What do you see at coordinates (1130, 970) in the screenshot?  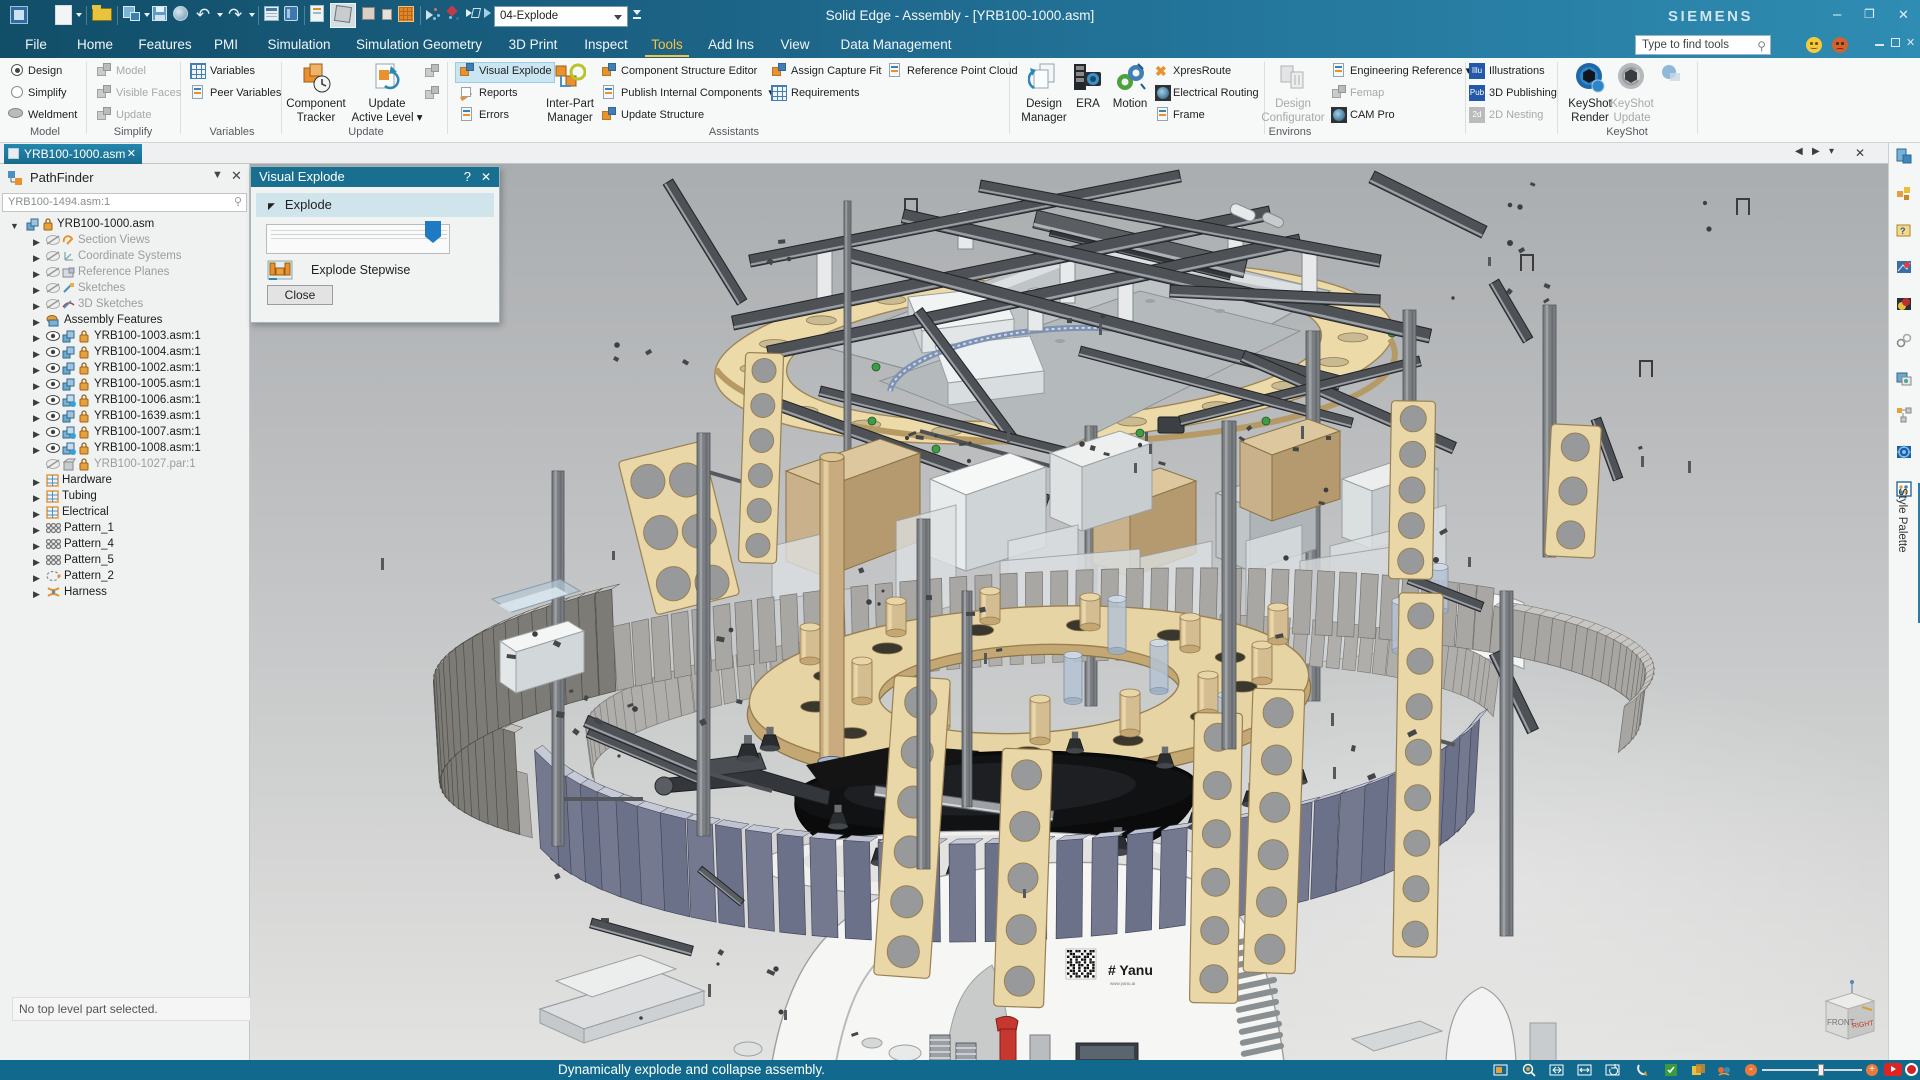 I see `svg-text: # Yanu` at bounding box center [1130, 970].